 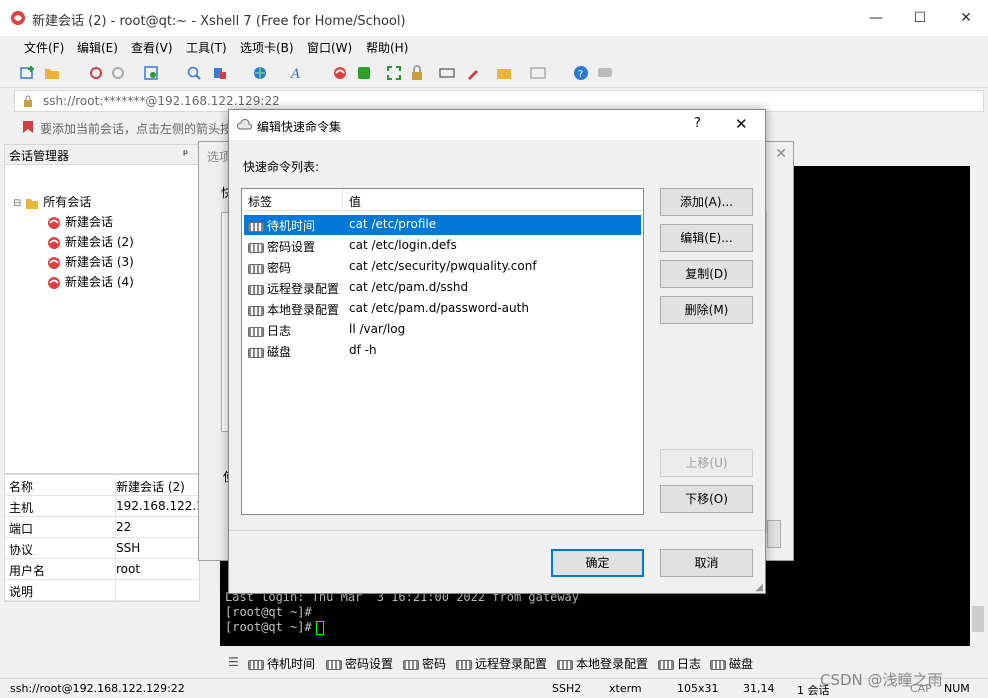 What do you see at coordinates (44, 47) in the screenshot?
I see `menu-file: 文件(F)` at bounding box center [44, 47].